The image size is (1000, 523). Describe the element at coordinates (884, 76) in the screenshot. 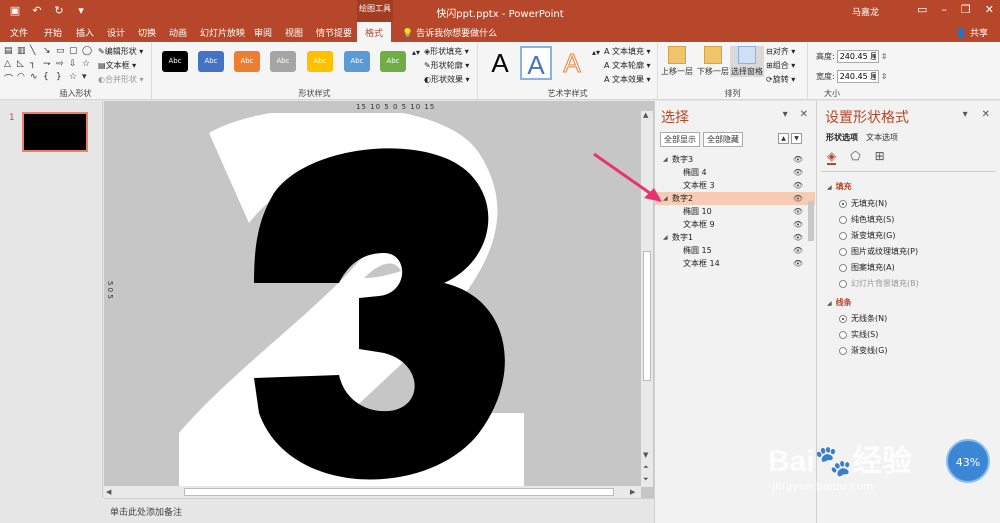

I see `width-spinner-icon: ⇳` at that location.